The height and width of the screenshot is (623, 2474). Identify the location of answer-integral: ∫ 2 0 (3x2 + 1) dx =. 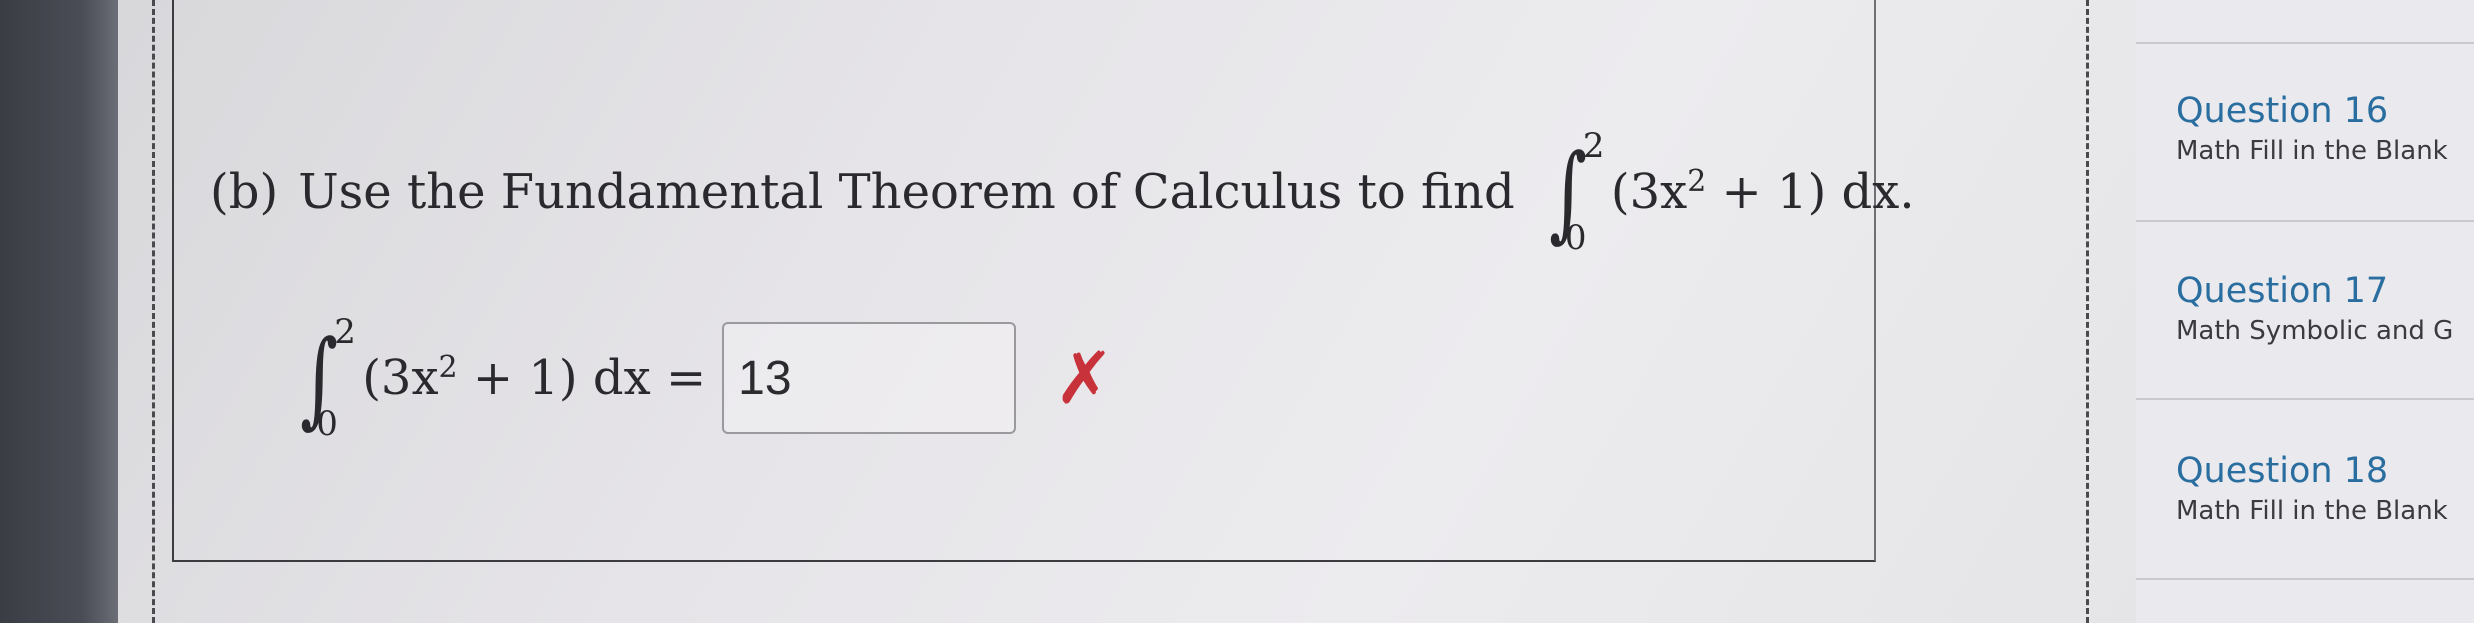
(499, 378).